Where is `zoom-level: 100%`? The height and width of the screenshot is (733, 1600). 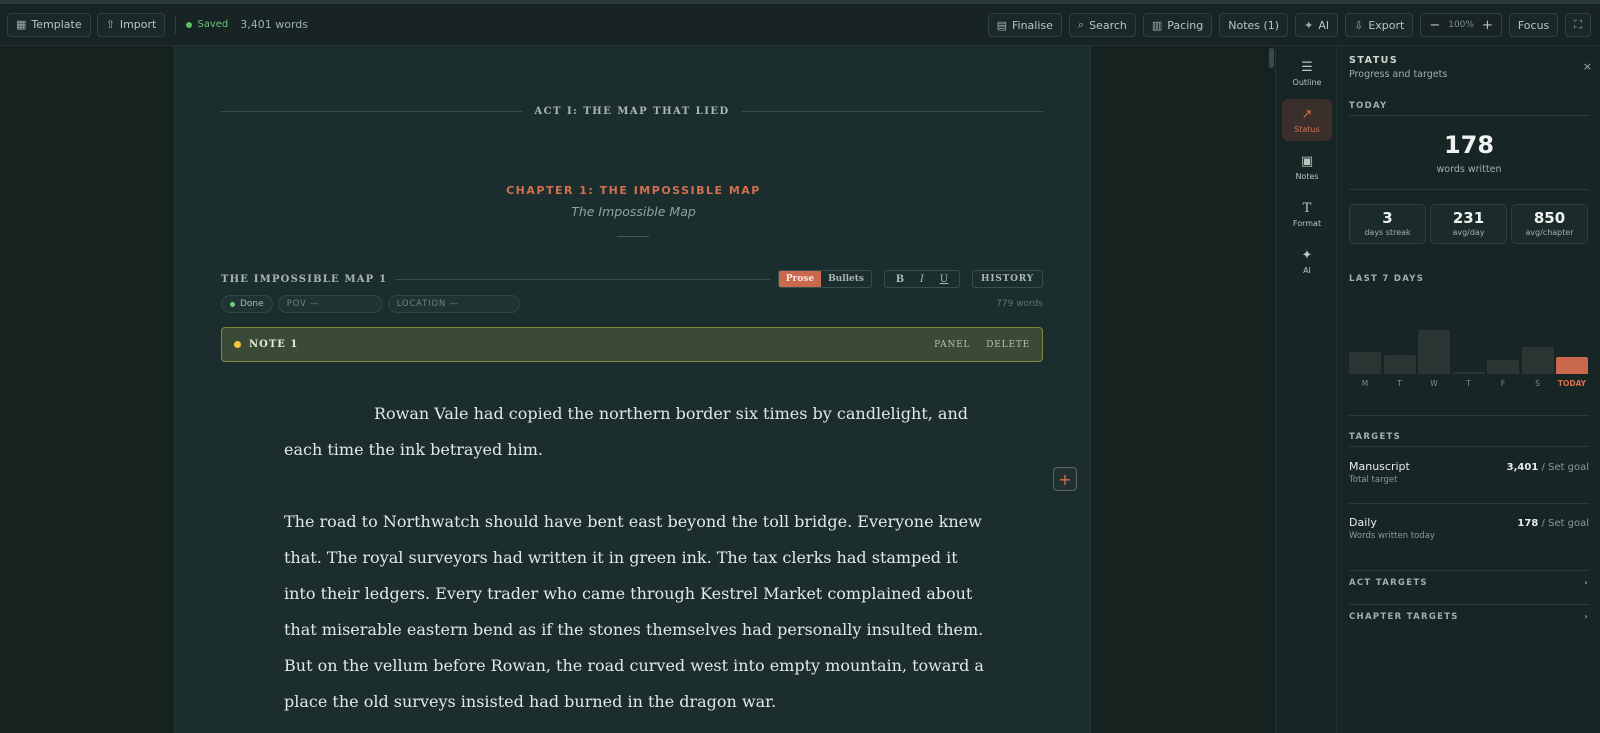
zoom-level: 100% is located at coordinates (1461, 25).